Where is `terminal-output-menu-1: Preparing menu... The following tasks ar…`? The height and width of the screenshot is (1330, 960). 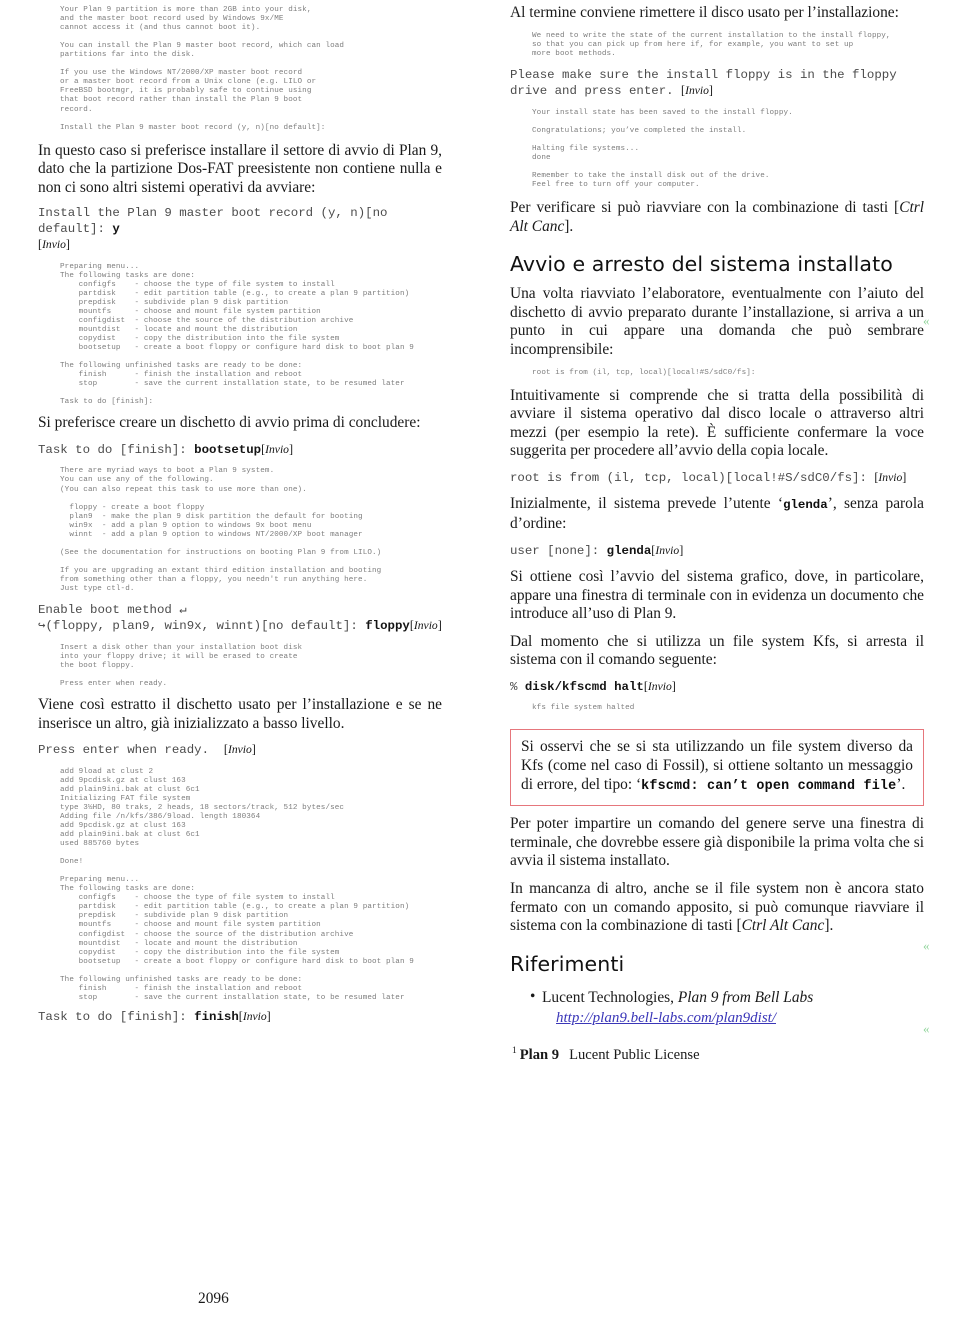
terminal-output-menu-1: Preparing menu... The following tasks ar… is located at coordinates (237, 334).